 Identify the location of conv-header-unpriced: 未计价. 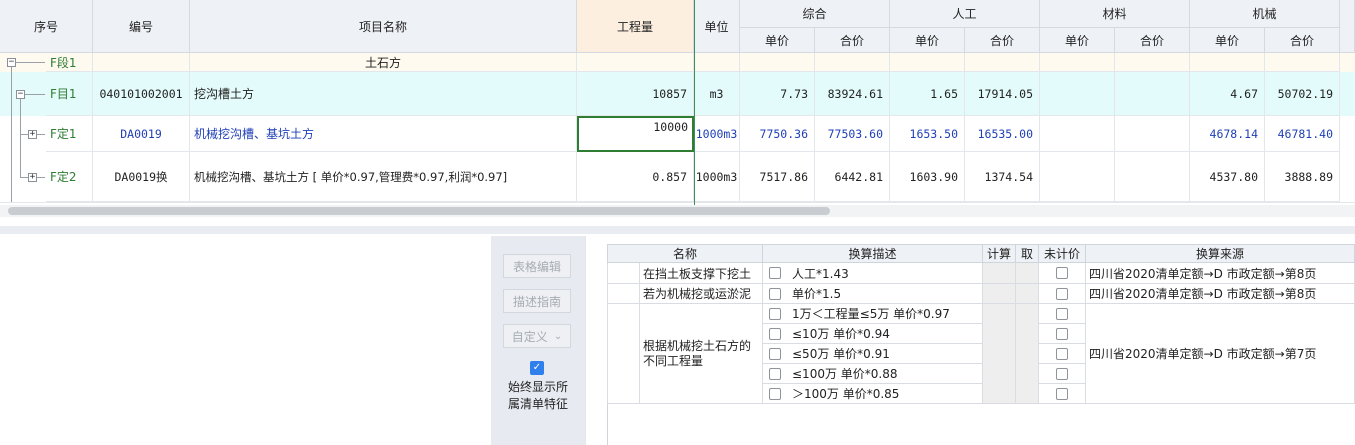
(1062, 253).